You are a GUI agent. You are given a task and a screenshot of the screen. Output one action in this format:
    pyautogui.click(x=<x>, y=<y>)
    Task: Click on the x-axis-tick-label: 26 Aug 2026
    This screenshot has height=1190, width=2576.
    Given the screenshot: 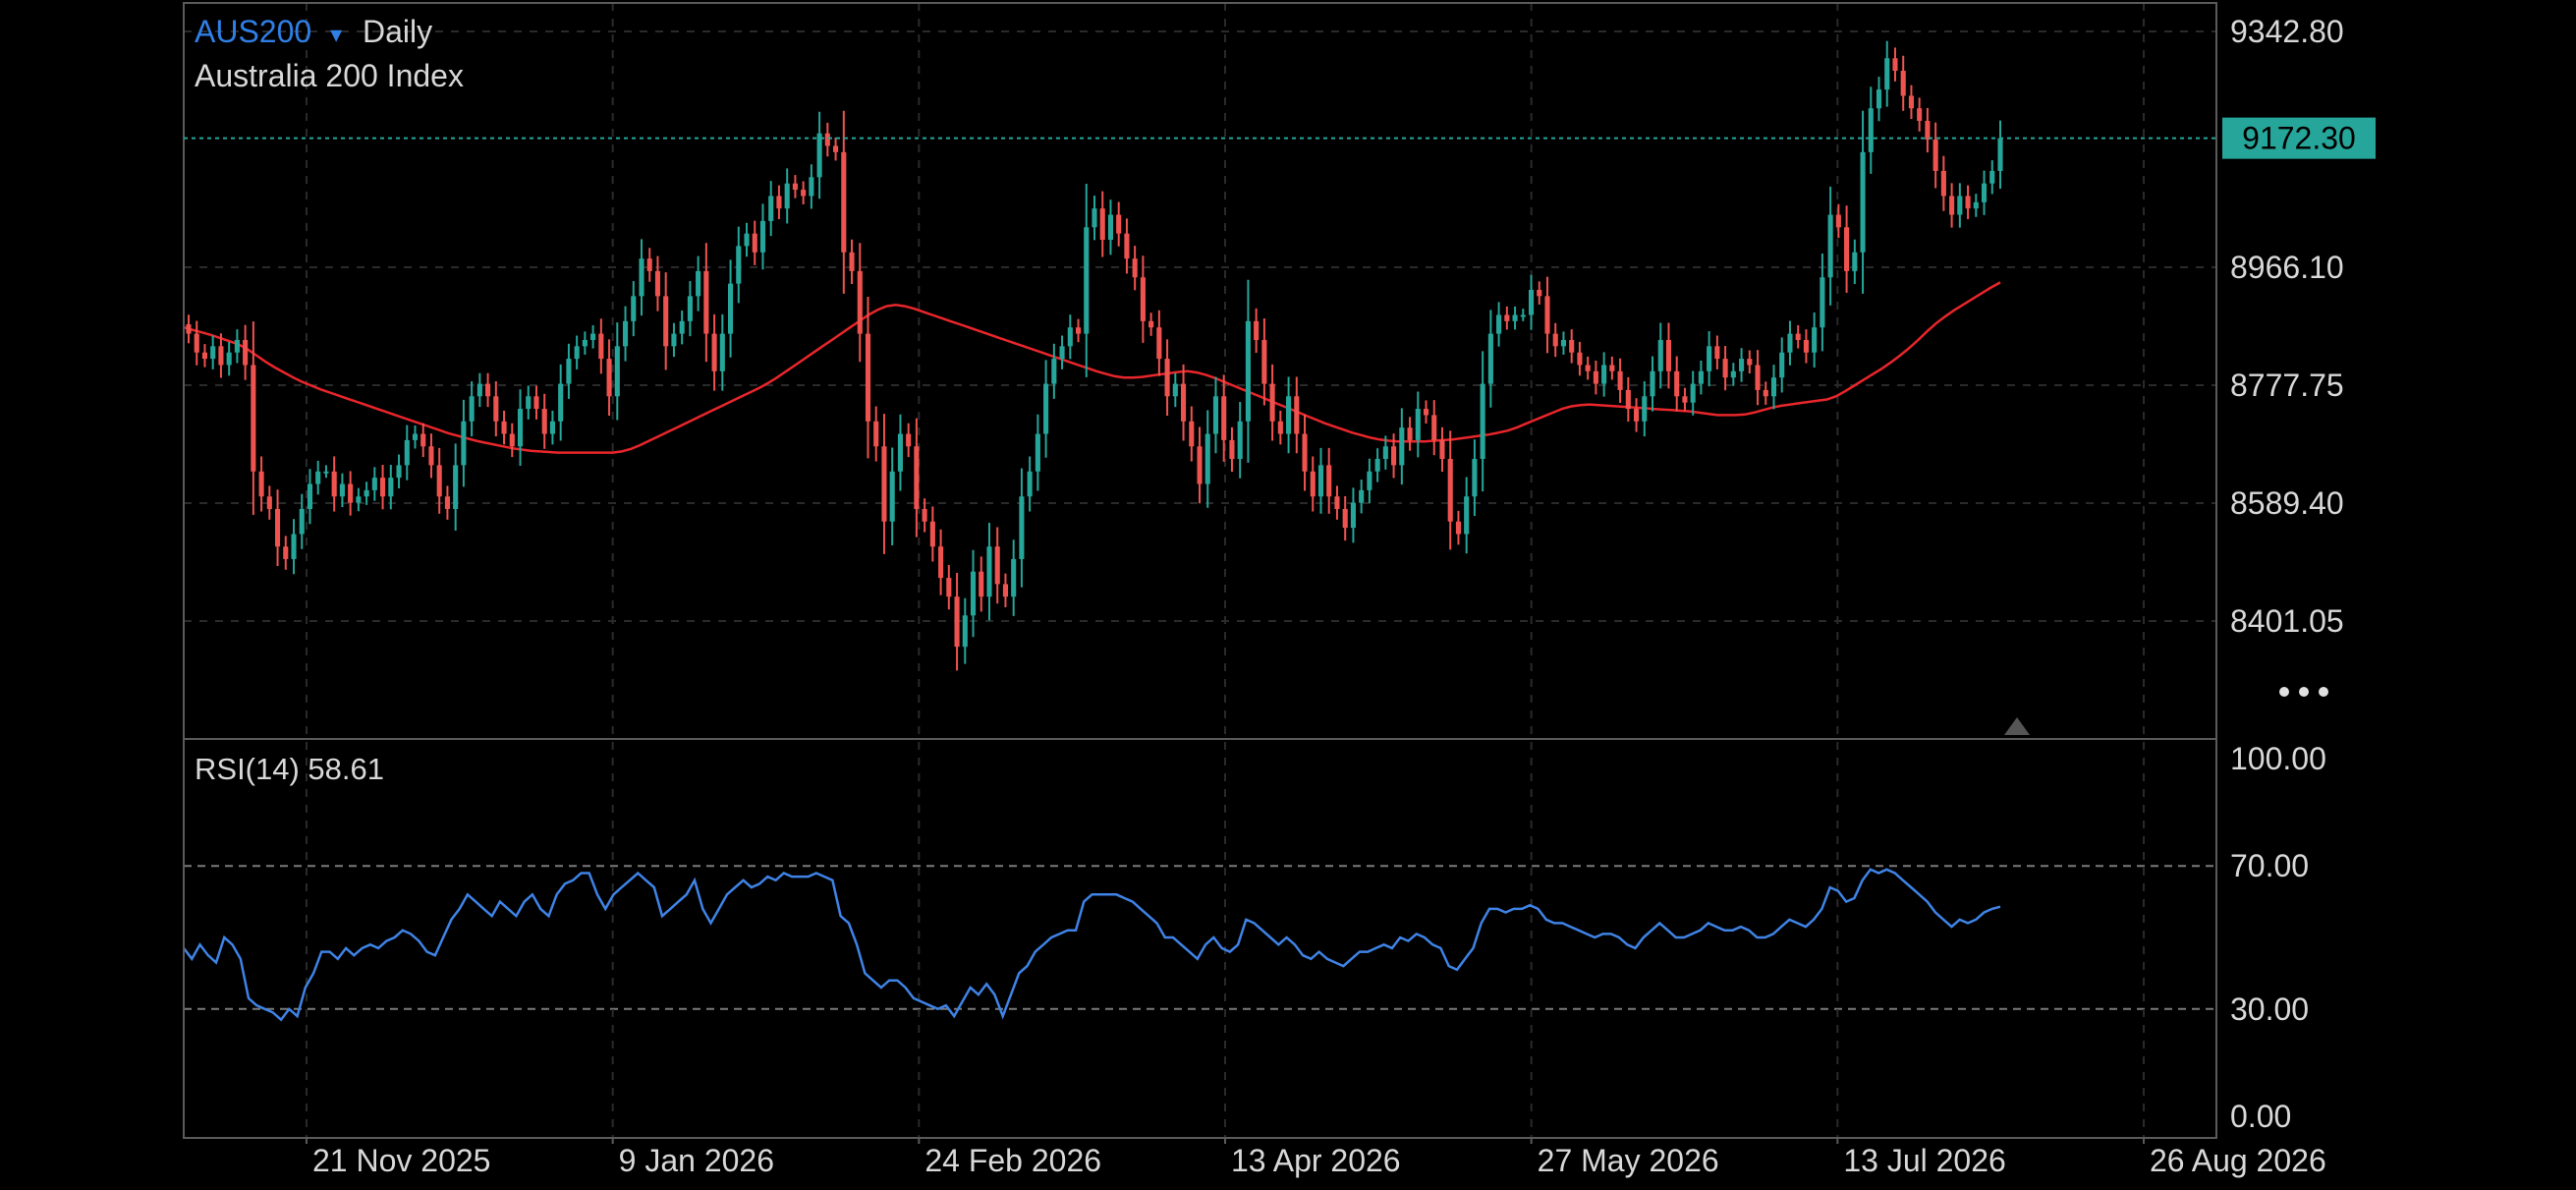 What is the action you would take?
    pyautogui.click(x=2238, y=1160)
    